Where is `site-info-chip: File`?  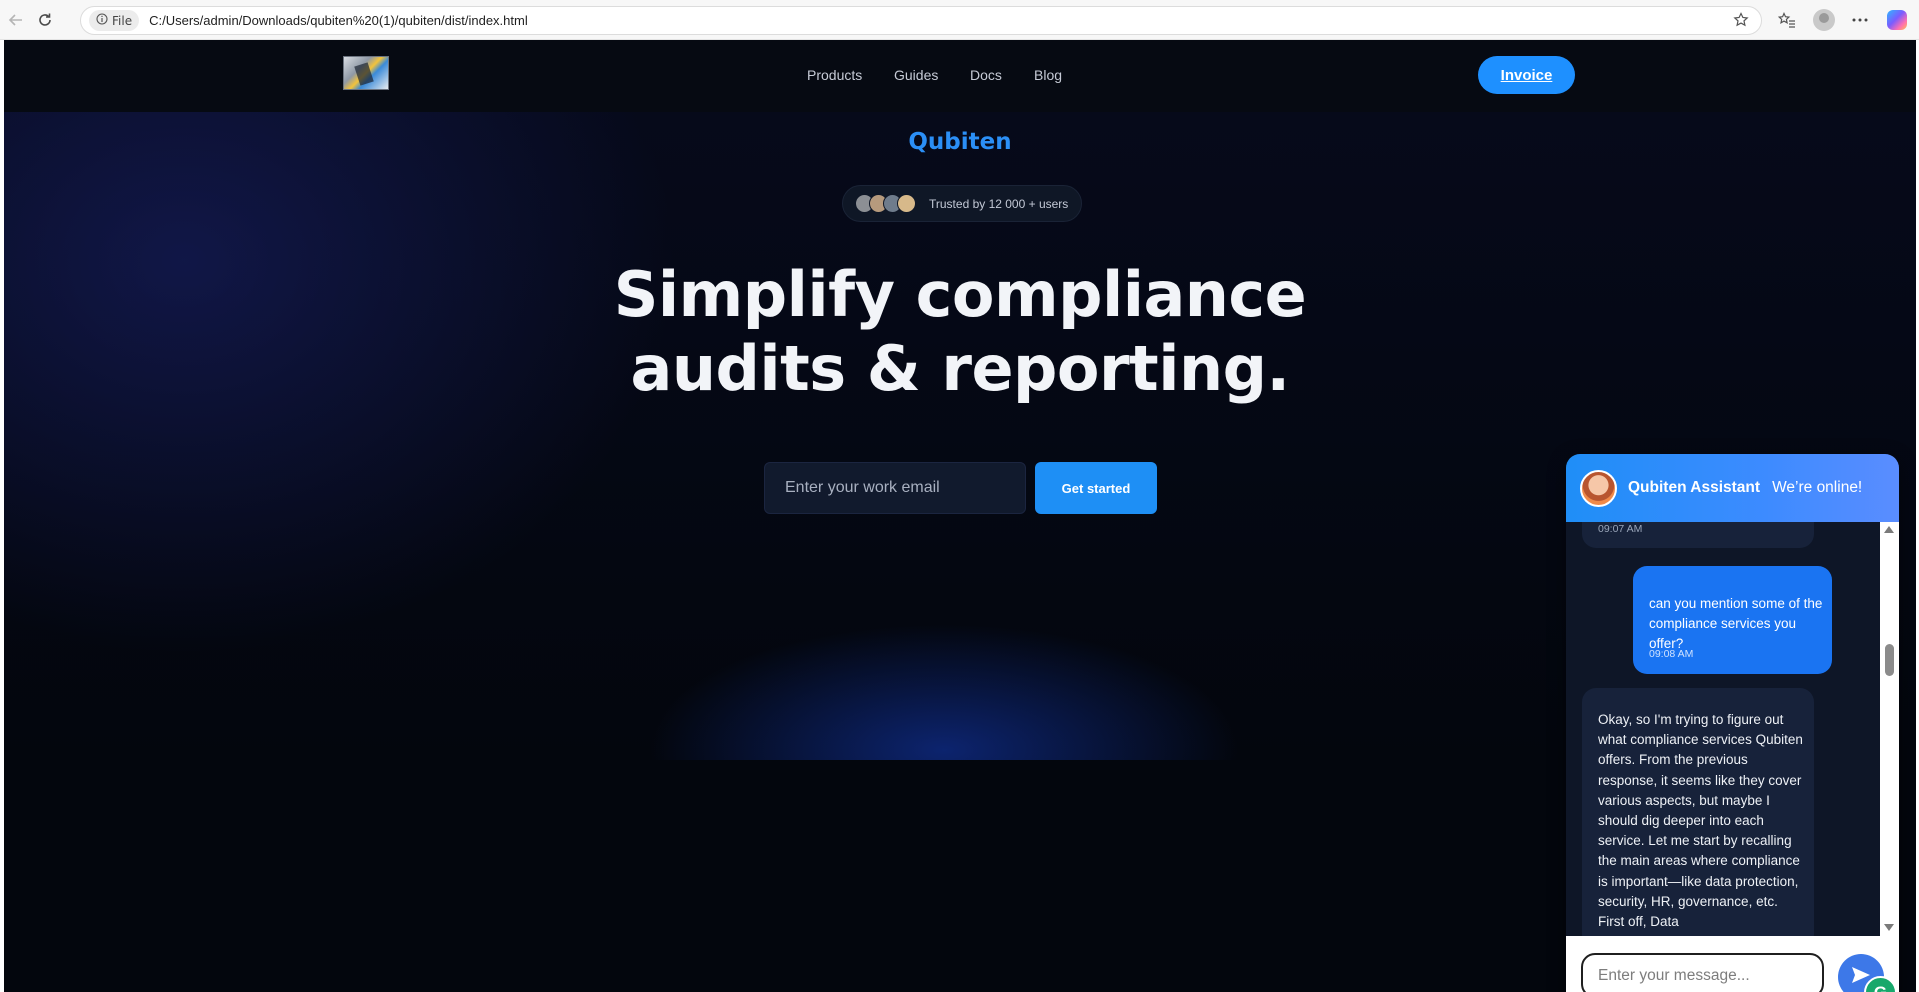 site-info-chip: File is located at coordinates (114, 20).